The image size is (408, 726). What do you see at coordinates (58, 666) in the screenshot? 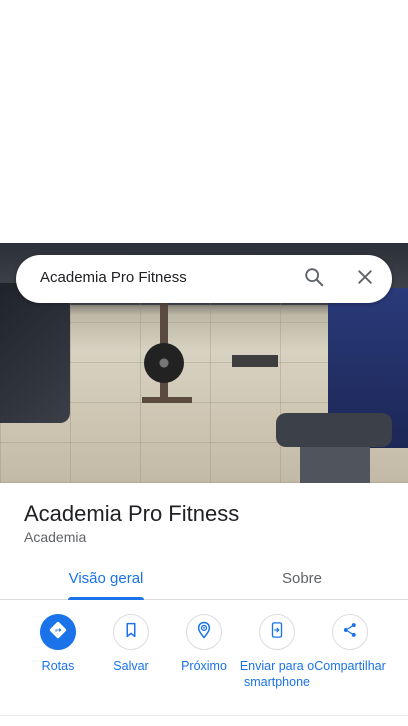
I see `directions-label: Rotas` at bounding box center [58, 666].